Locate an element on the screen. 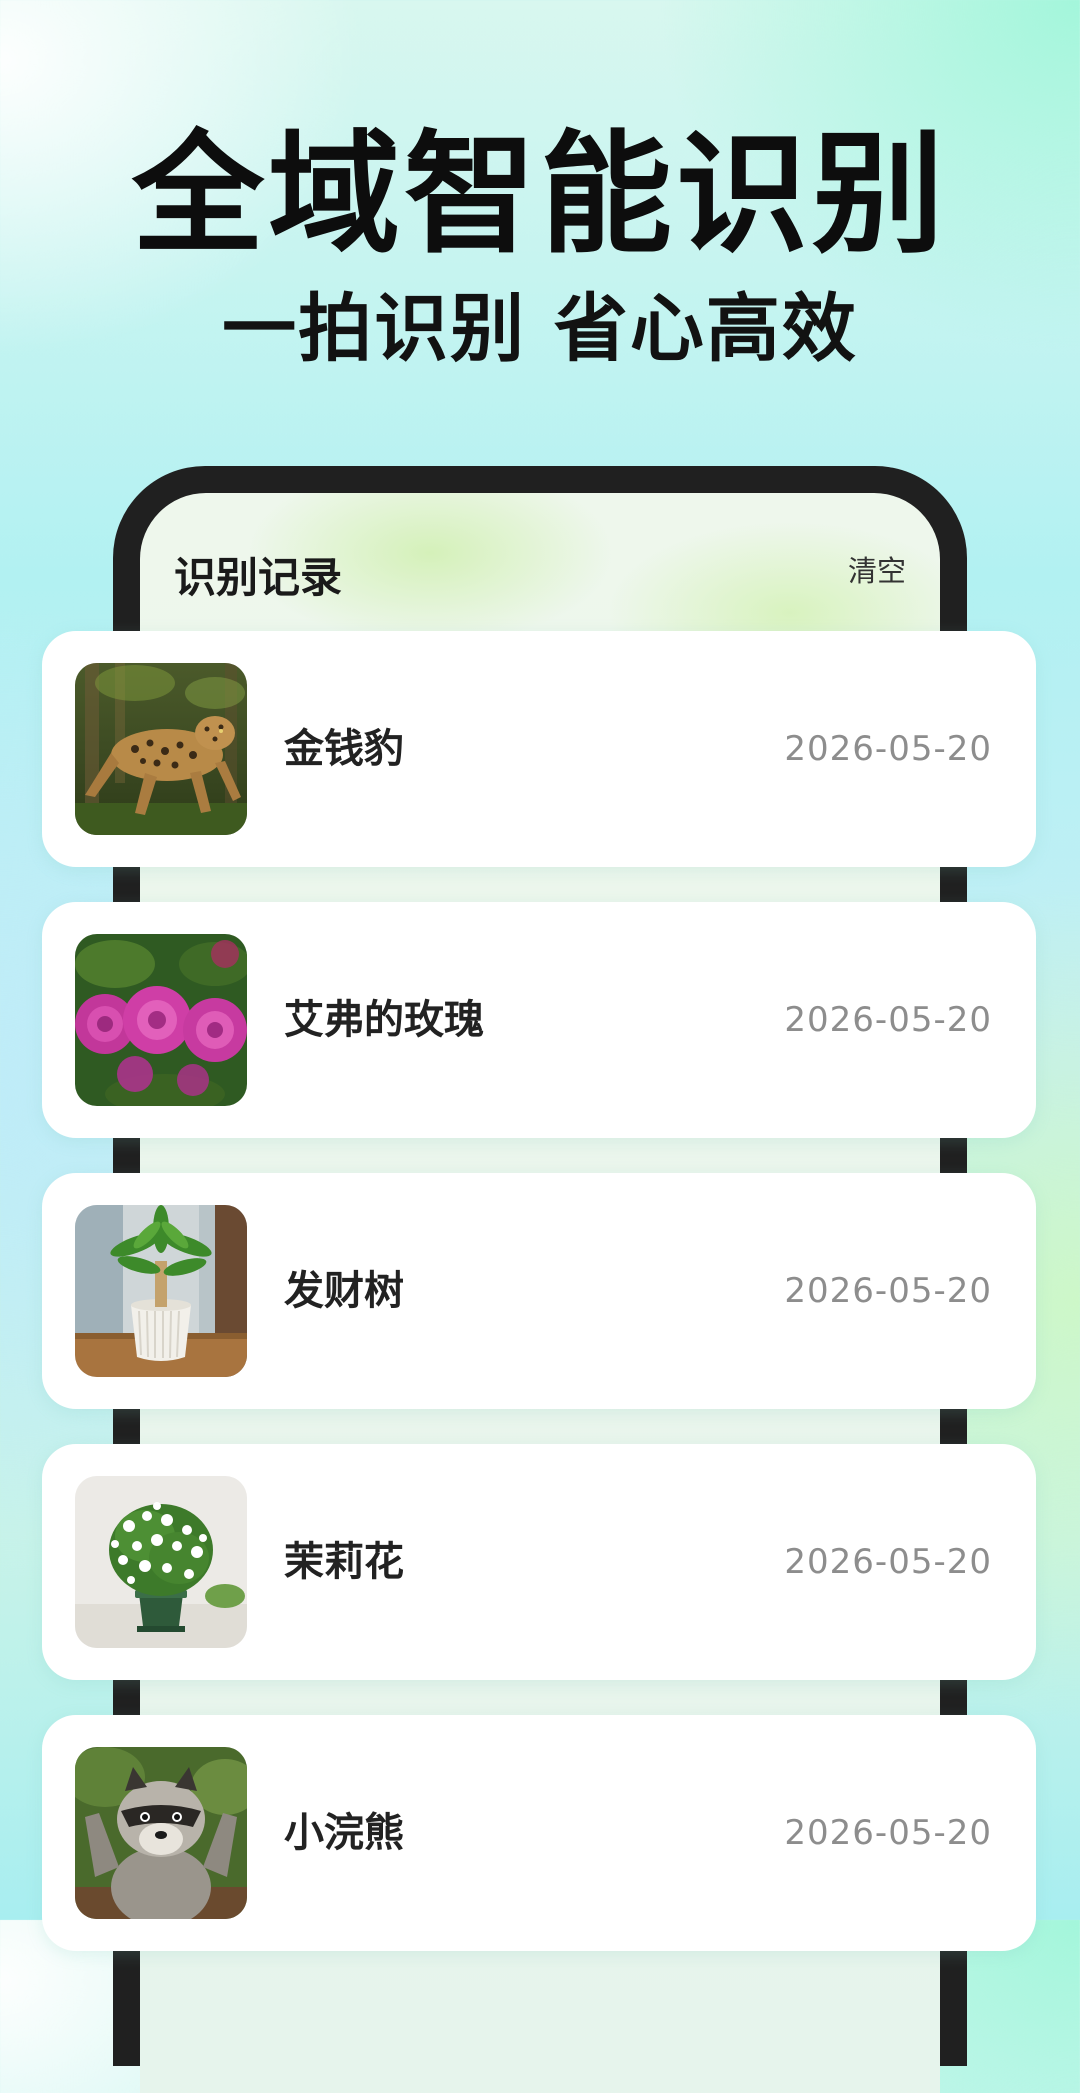 The image size is (1080, 2093). rose-photo-icon is located at coordinates (161, 1020).